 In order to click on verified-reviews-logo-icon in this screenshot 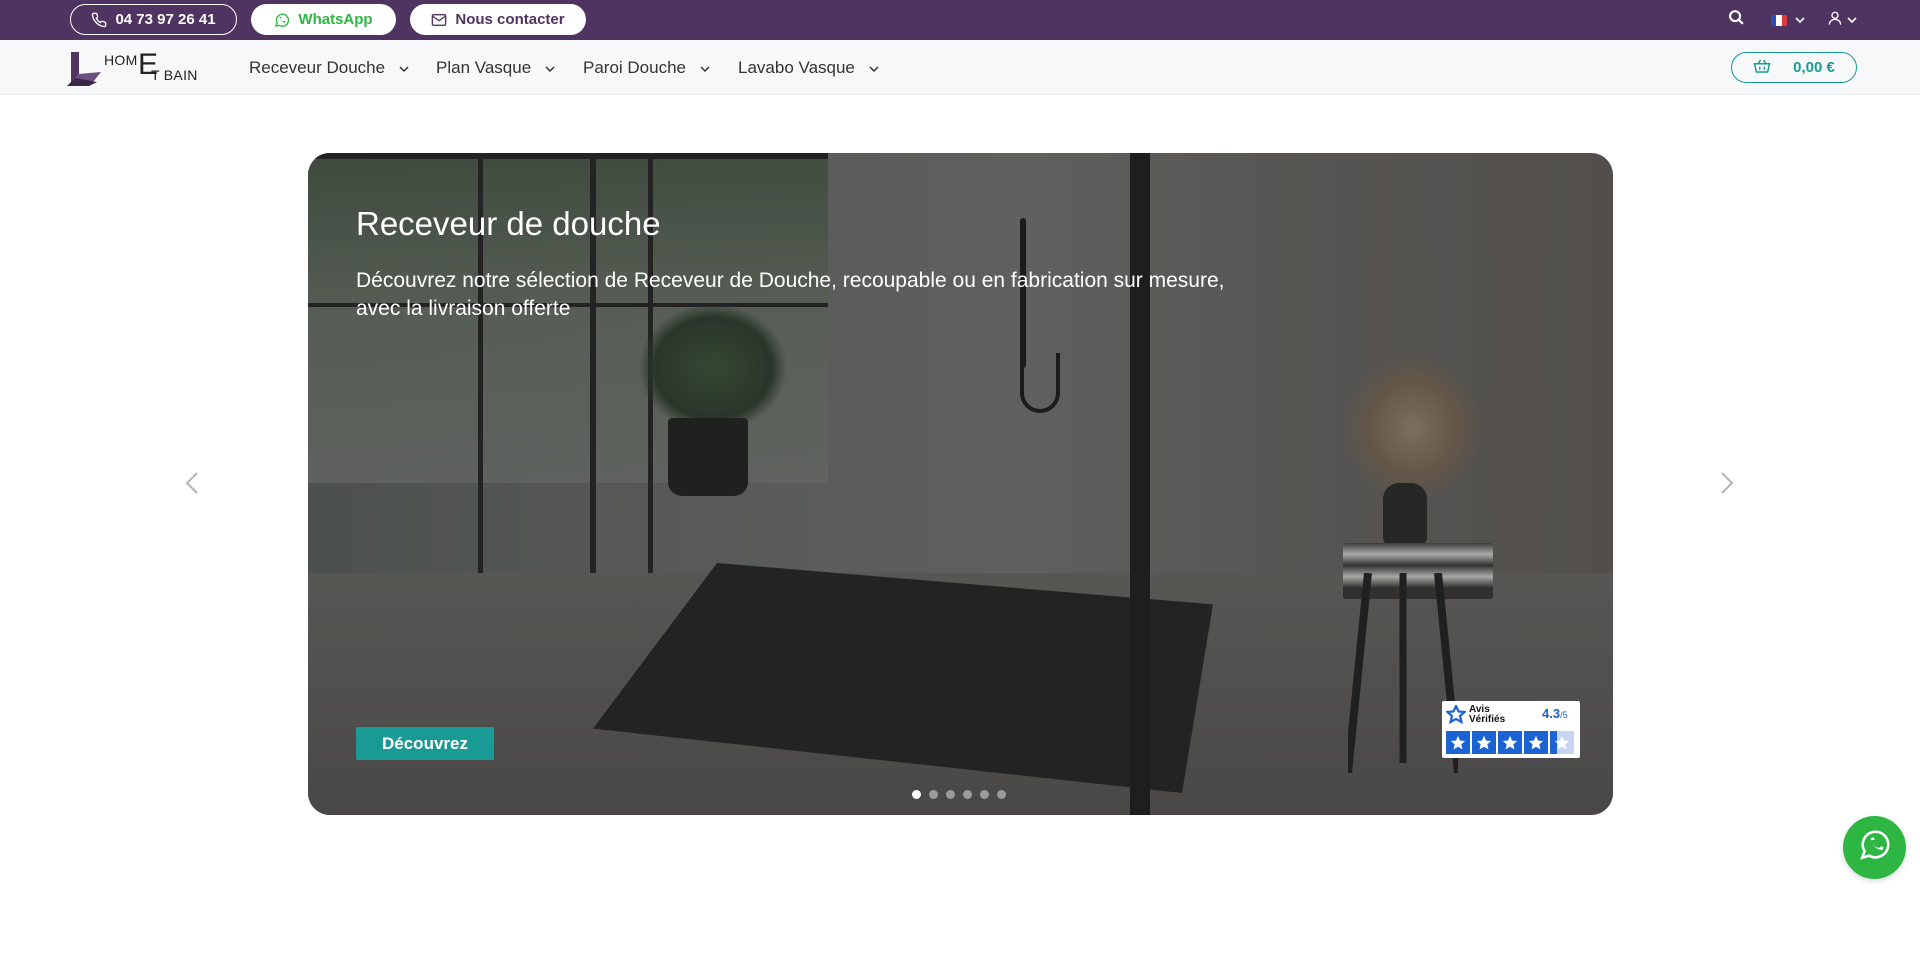, I will do `click(1456, 715)`.